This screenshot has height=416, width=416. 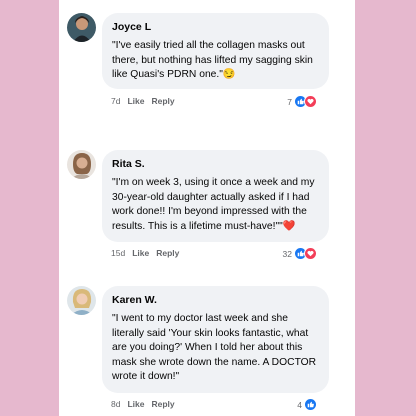 What do you see at coordinates (302, 101) in the screenshot?
I see `reaction-summary: 7` at bounding box center [302, 101].